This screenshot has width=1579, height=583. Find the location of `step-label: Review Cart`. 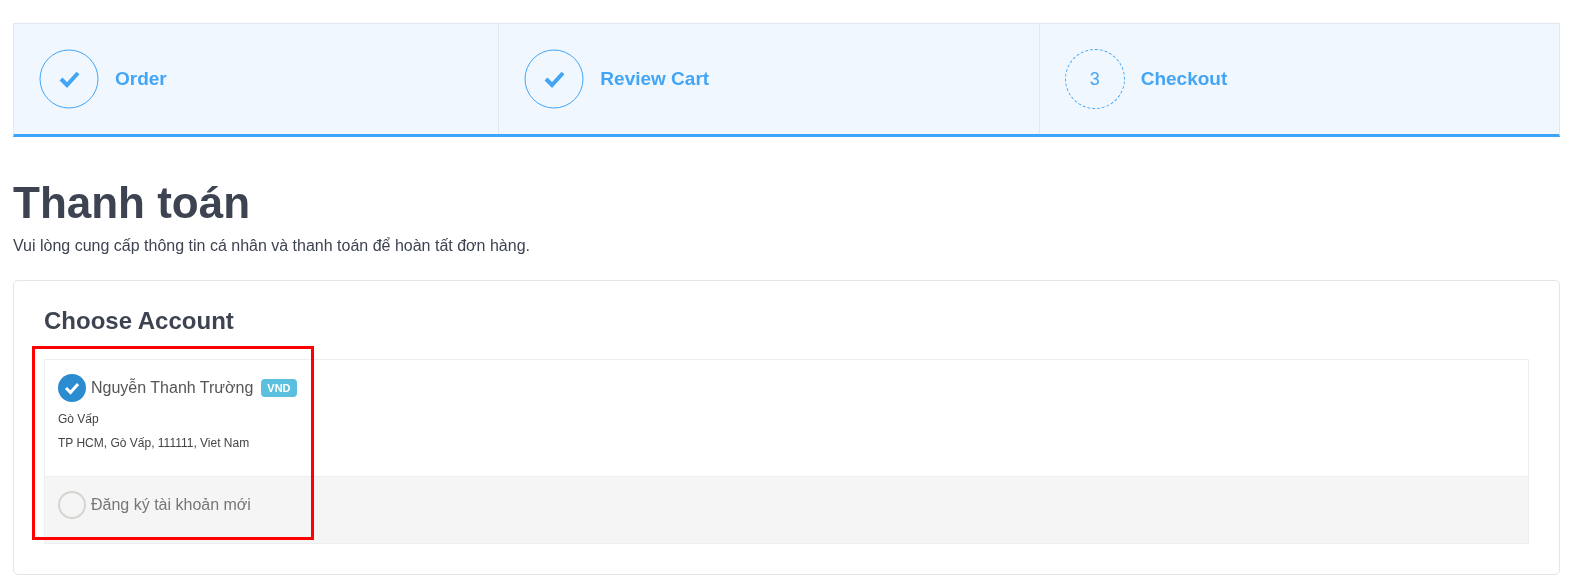

step-label: Review Cart is located at coordinates (655, 79).